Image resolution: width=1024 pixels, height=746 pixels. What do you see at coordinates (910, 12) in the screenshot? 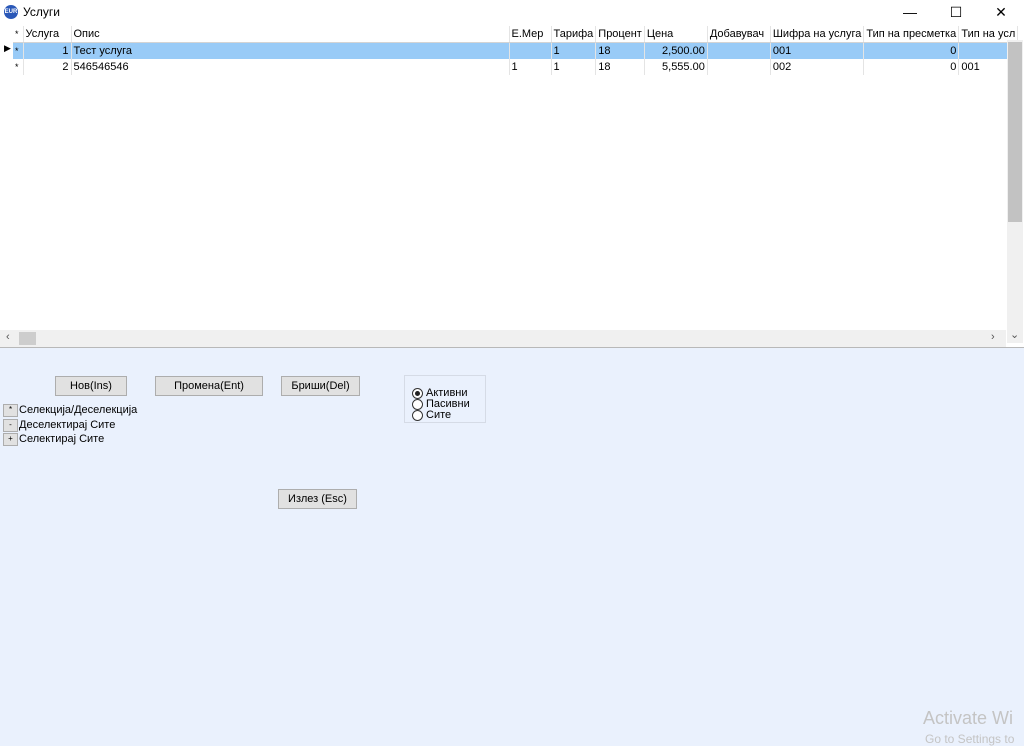
I see `minimize-button: —` at bounding box center [910, 12].